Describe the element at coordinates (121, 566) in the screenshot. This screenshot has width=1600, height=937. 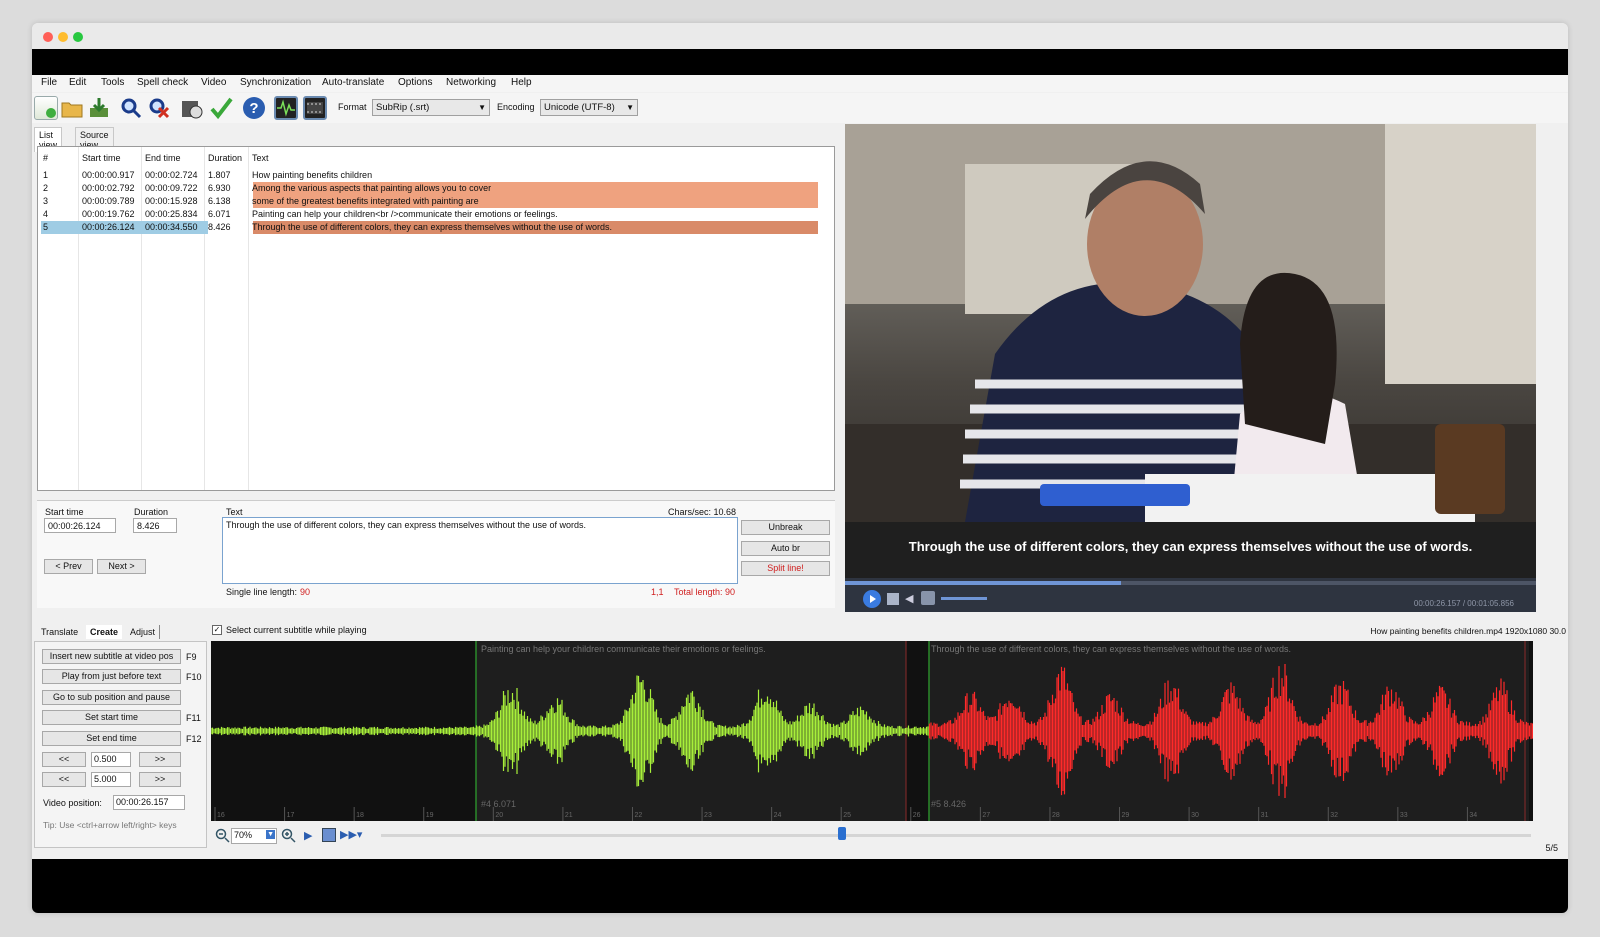
I see `next-button: Next >` at that location.